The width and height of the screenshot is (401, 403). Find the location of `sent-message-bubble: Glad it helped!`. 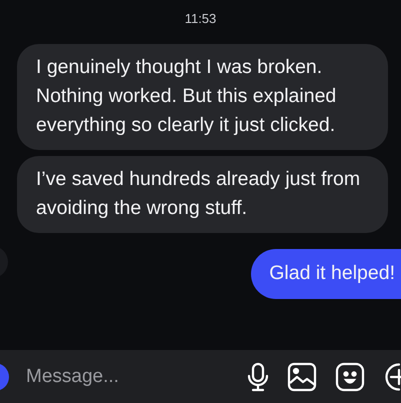

sent-message-bubble: Glad it helped! is located at coordinates (326, 274).